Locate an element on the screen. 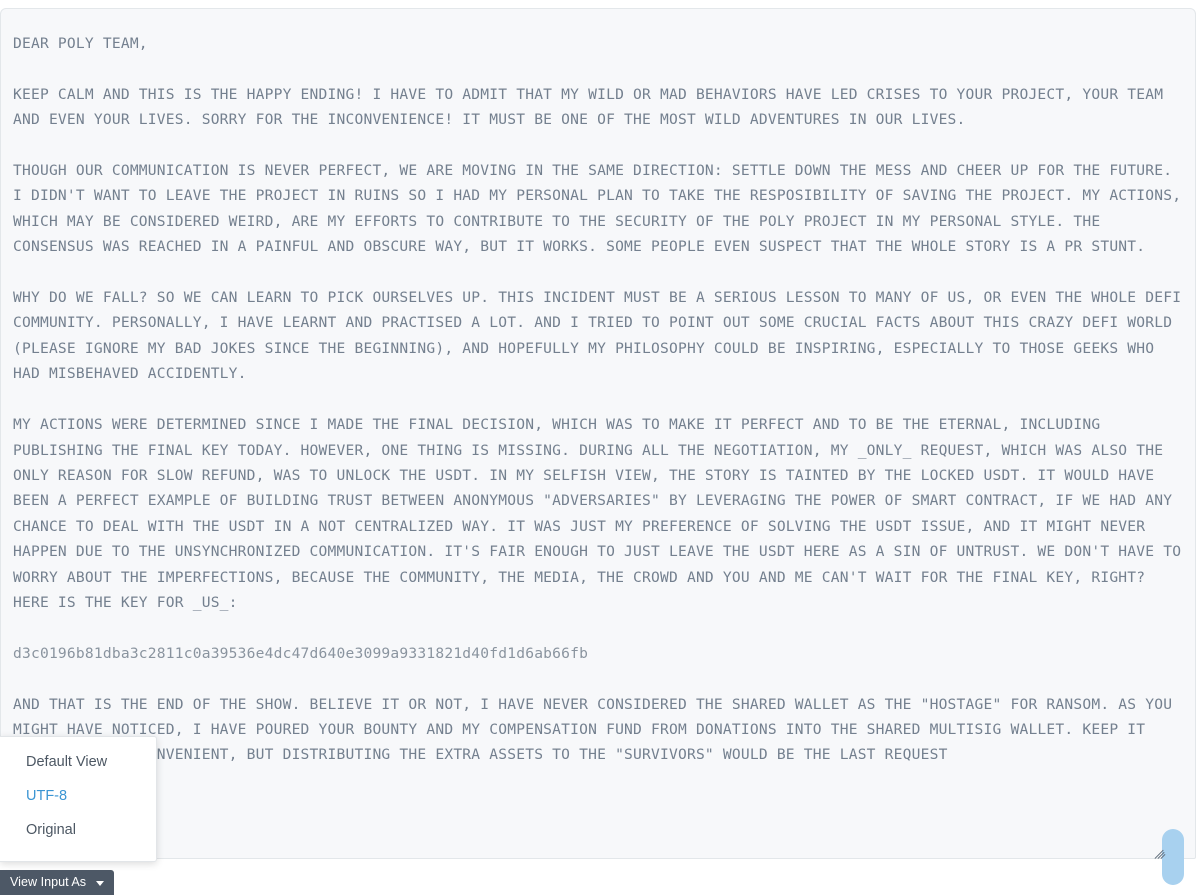 The width and height of the screenshot is (1200, 895). message-salutation: DEAR POLY TEAM, is located at coordinates (80, 43).